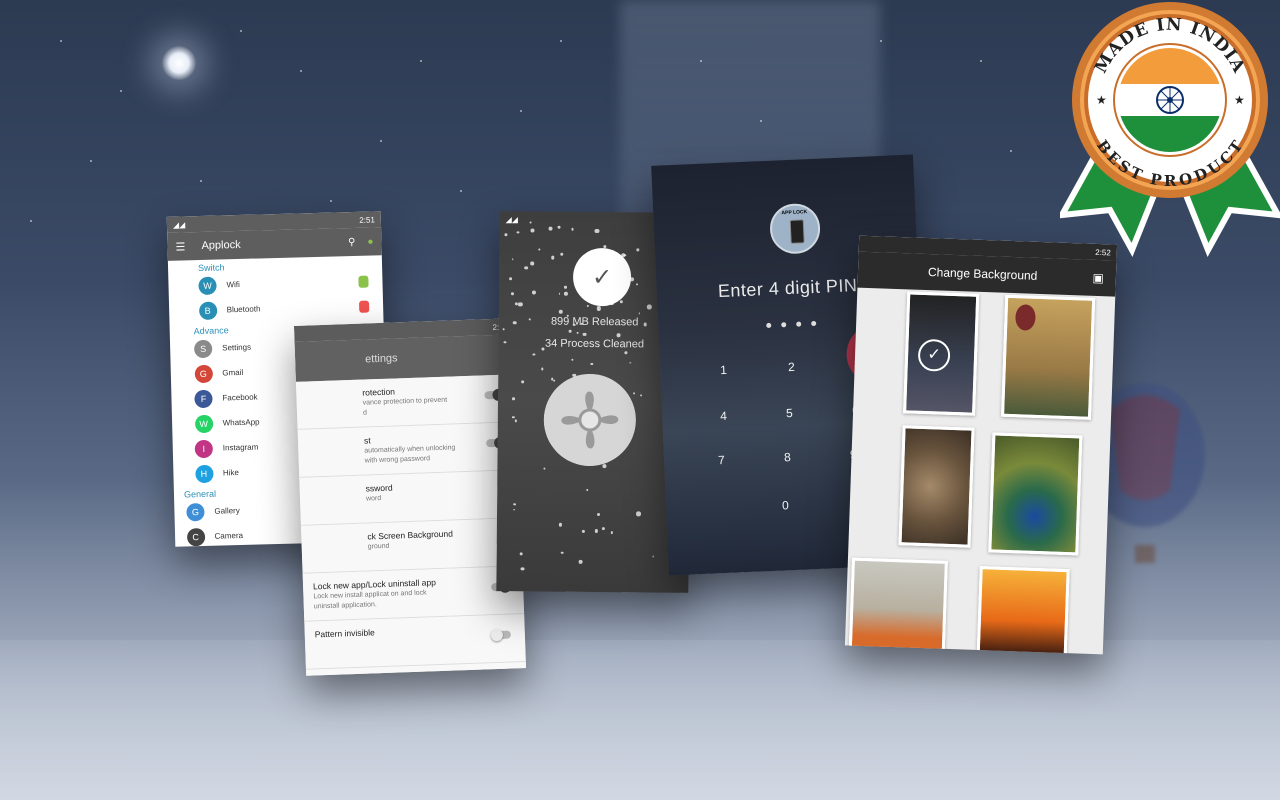 The width and height of the screenshot is (1280, 800). What do you see at coordinates (1048, 357) in the screenshot?
I see `wallpaper-tile-balloons` at bounding box center [1048, 357].